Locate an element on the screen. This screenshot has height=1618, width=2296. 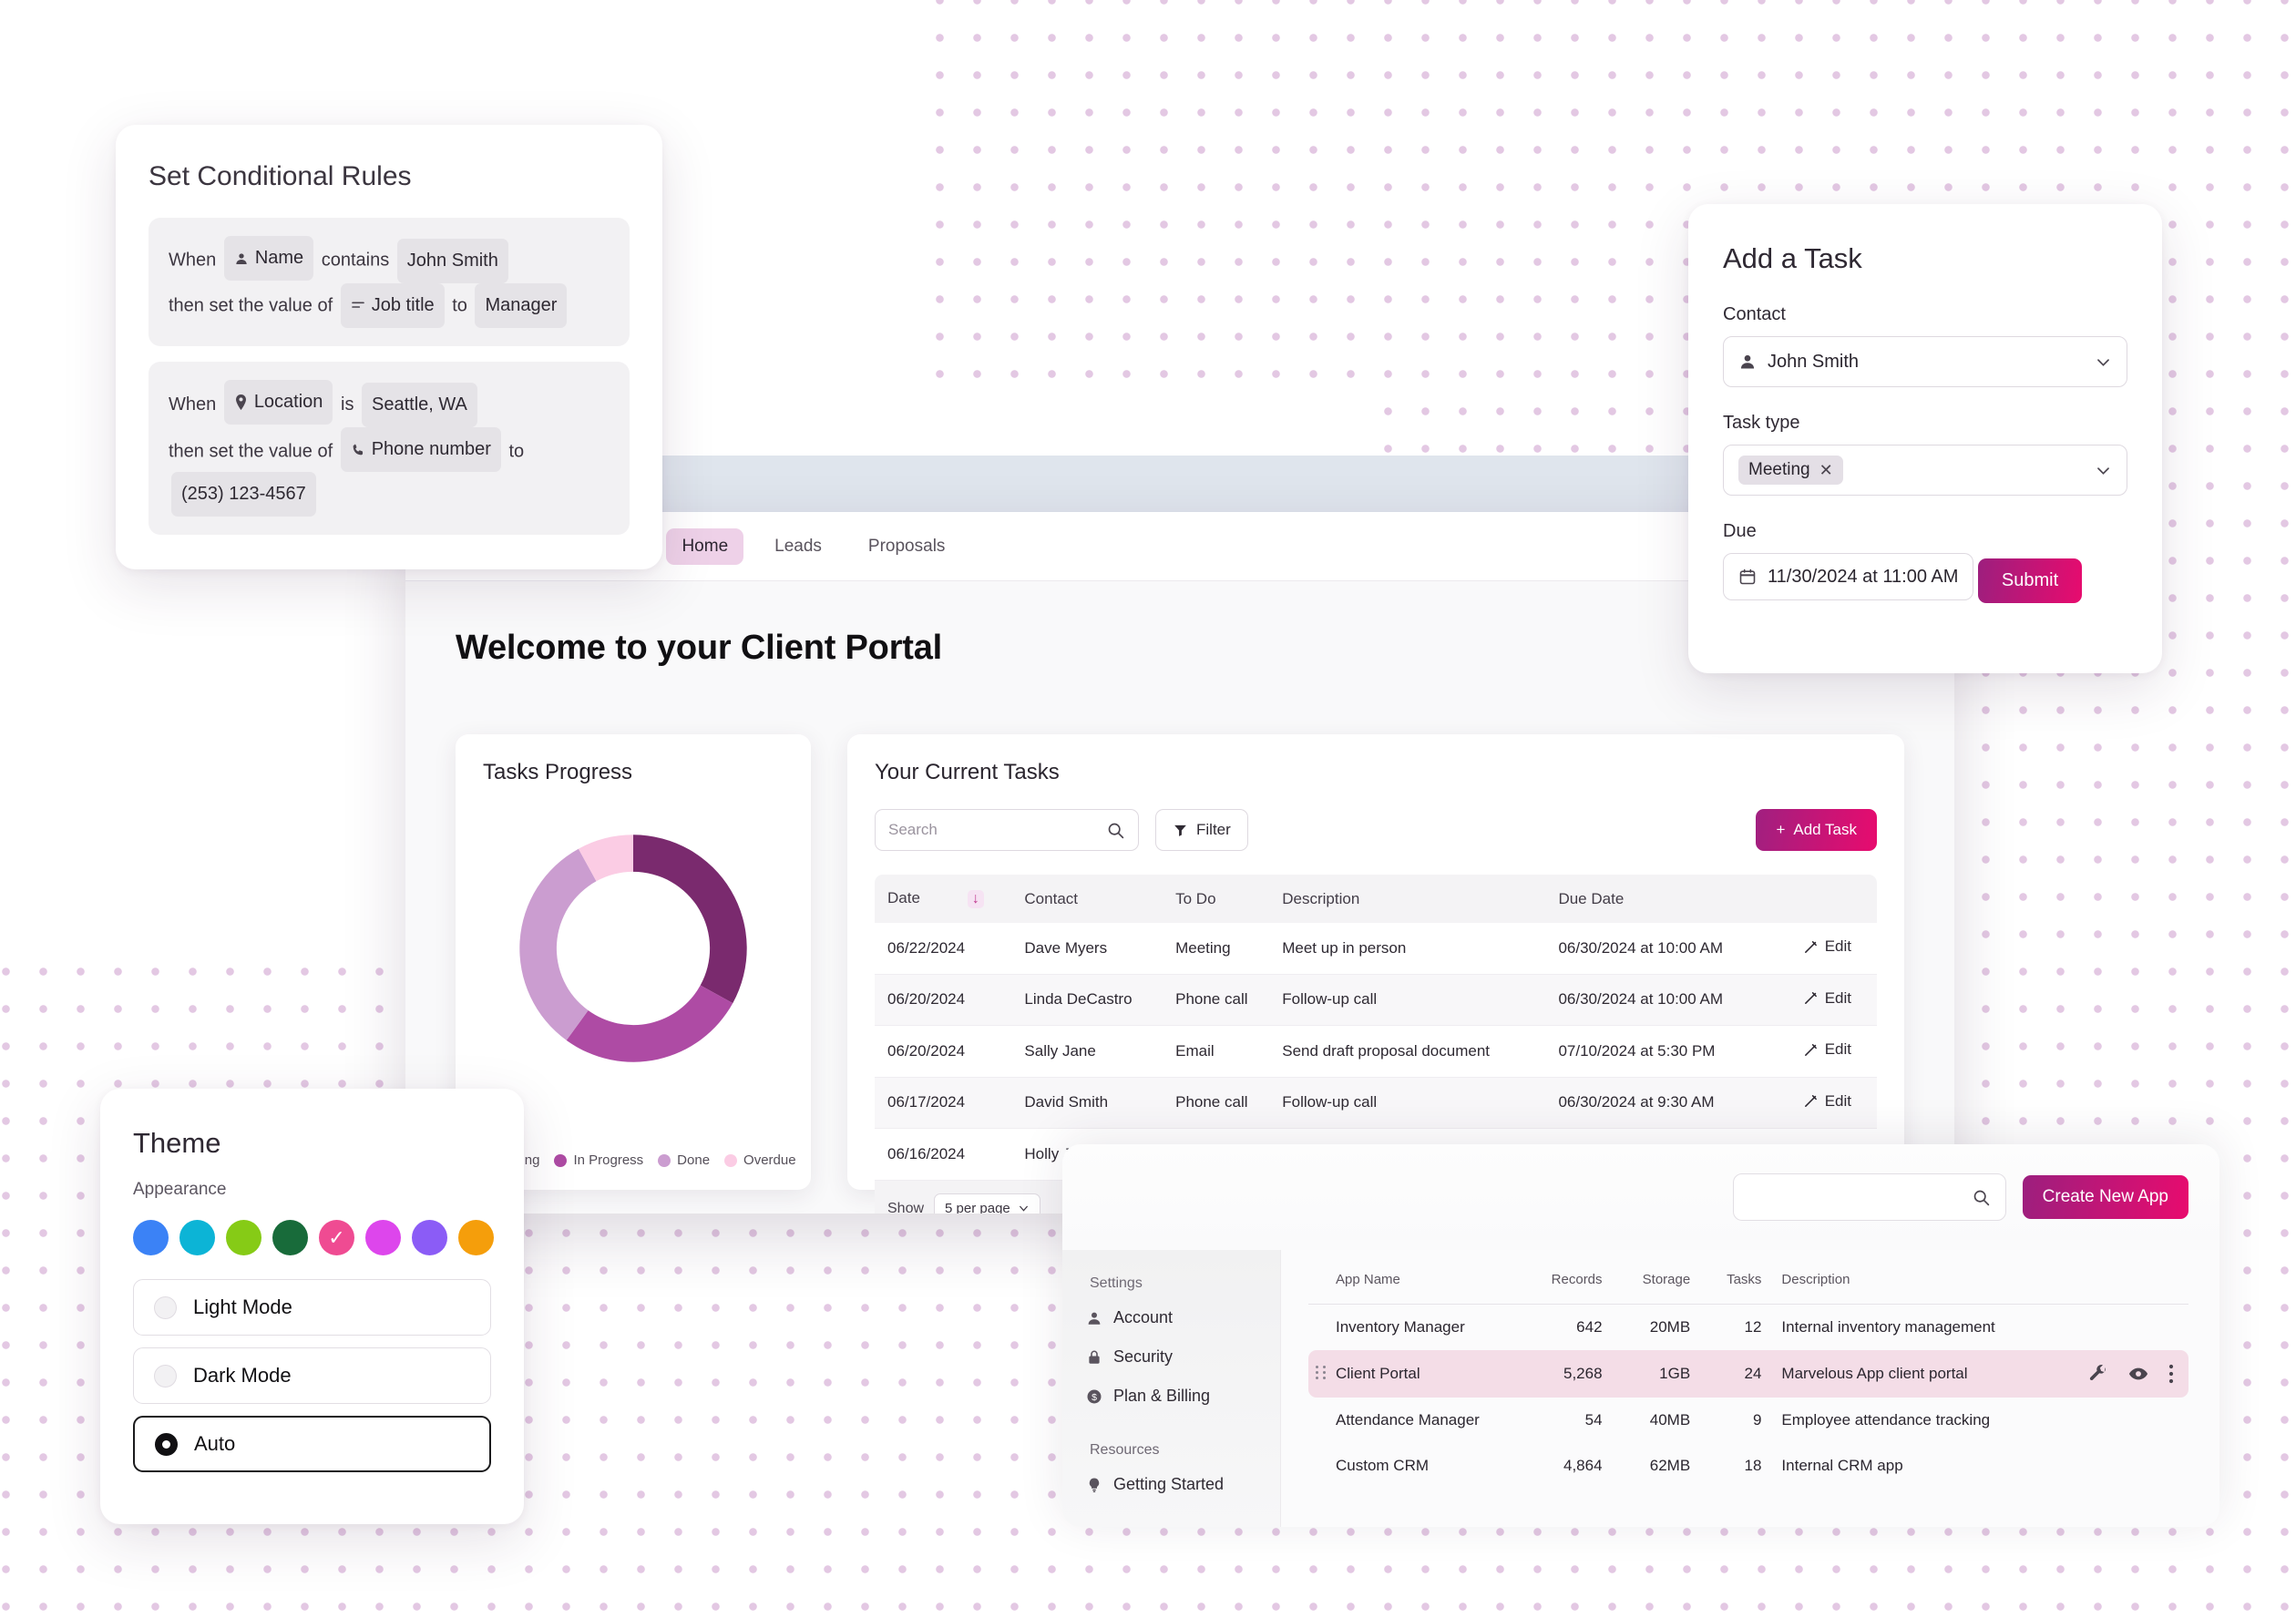
nav-tab-leads: Leads is located at coordinates (798, 546).